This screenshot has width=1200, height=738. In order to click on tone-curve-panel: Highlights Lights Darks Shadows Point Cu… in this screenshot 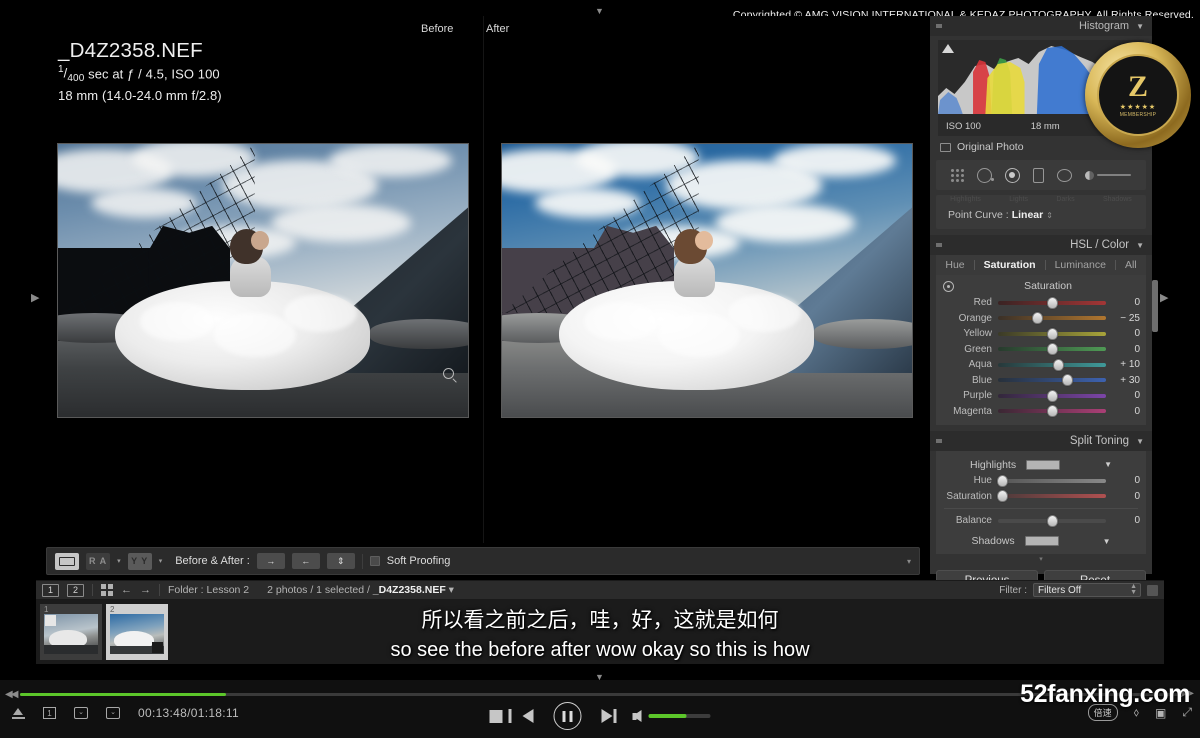, I will do `click(1041, 212)`.